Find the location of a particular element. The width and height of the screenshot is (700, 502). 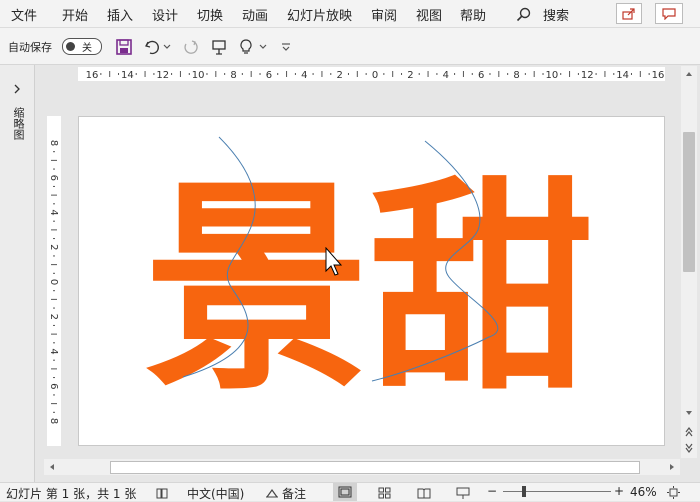

normal-view-icon is located at coordinates (345, 492).